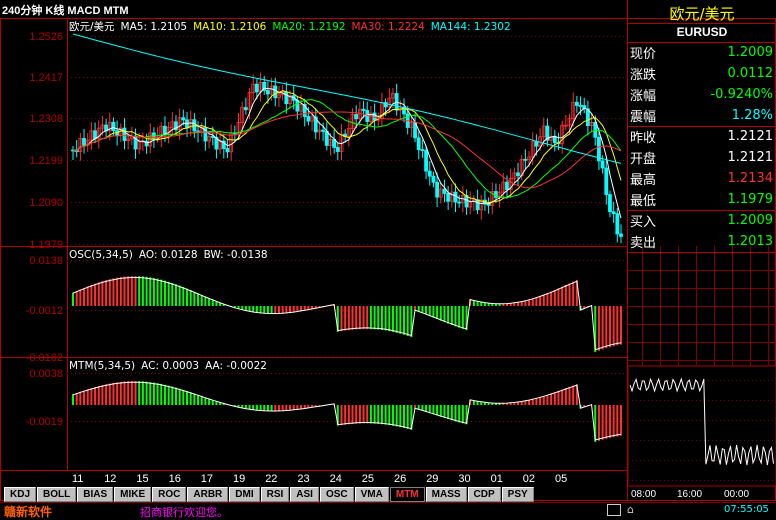 This screenshot has height=520, width=776. Describe the element at coordinates (702, 94) in the screenshot. I see `quote-row: 涨幅 -0.9240%` at that location.